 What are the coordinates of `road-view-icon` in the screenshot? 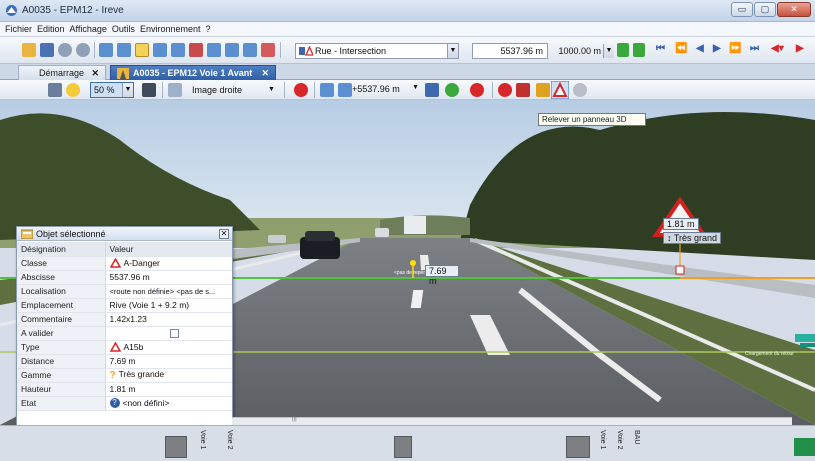 It's located at (123, 73).